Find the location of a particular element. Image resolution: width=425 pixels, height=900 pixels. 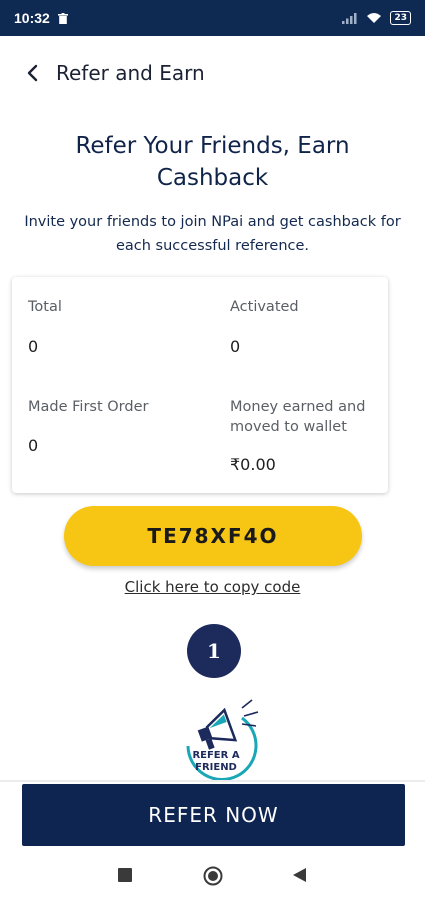

back-button is located at coordinates (33, 73).